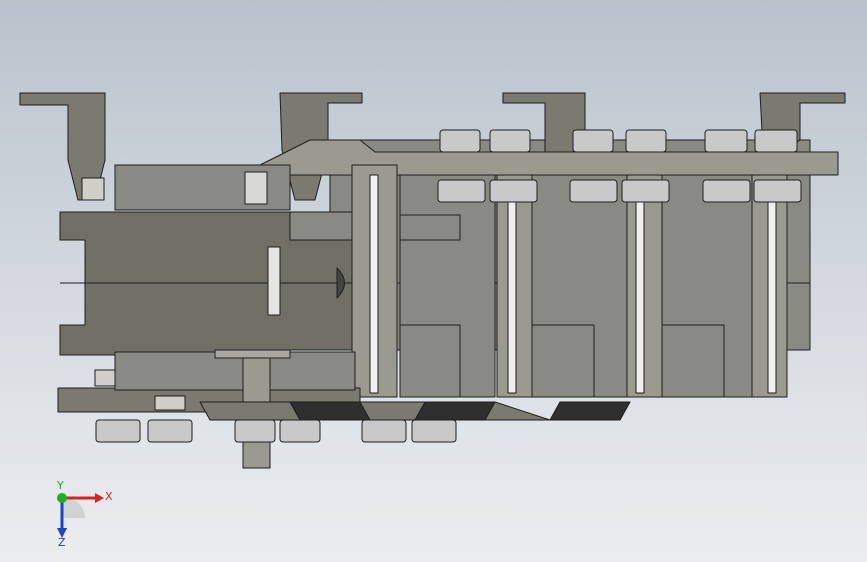  What do you see at coordinates (84, 513) in the screenshot?
I see `orientation-triad: X Y Z` at bounding box center [84, 513].